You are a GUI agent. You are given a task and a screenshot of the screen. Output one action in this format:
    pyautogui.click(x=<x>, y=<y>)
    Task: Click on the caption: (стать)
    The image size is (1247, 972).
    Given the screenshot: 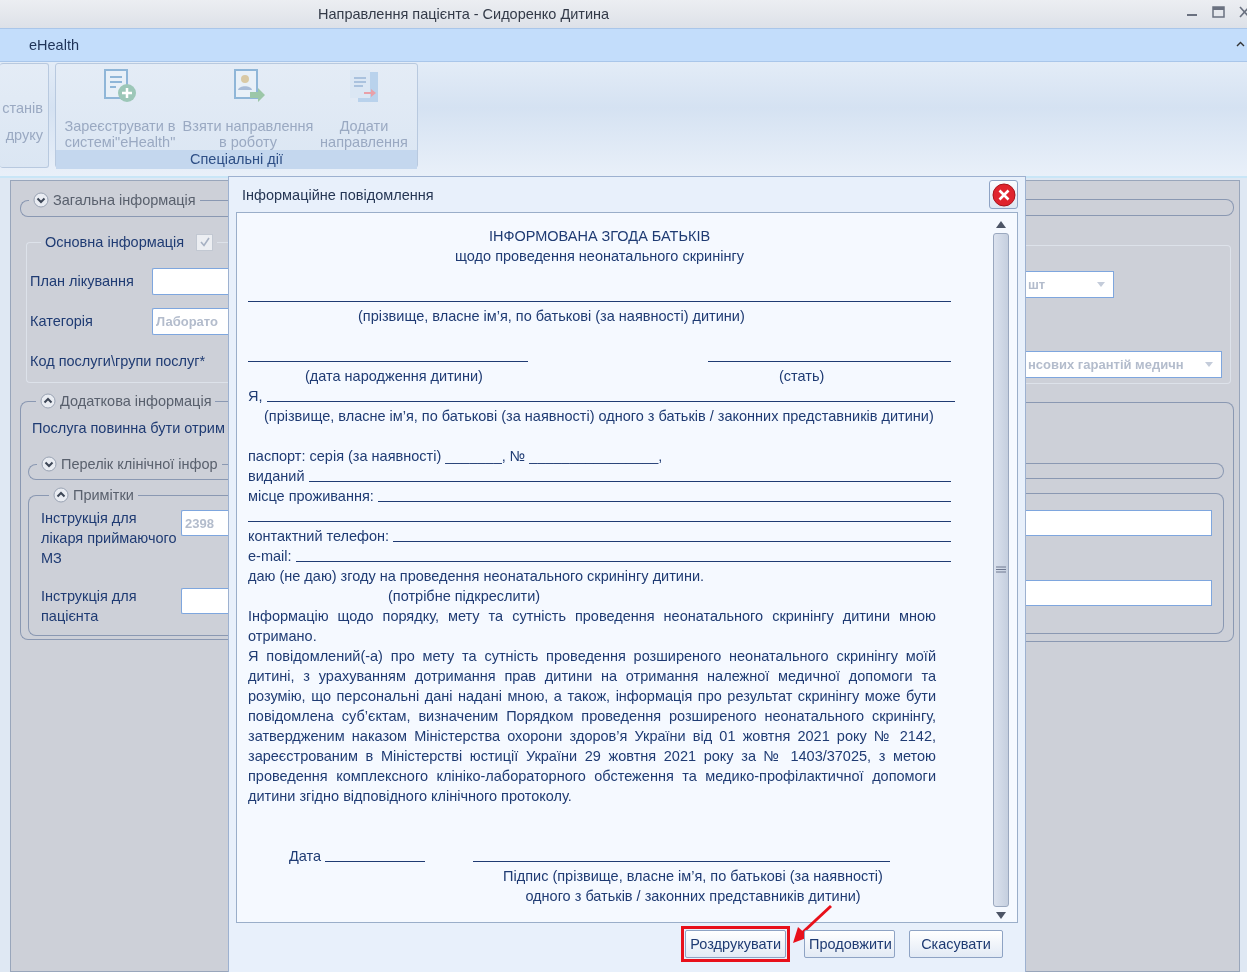 What is the action you would take?
    pyautogui.click(x=802, y=376)
    